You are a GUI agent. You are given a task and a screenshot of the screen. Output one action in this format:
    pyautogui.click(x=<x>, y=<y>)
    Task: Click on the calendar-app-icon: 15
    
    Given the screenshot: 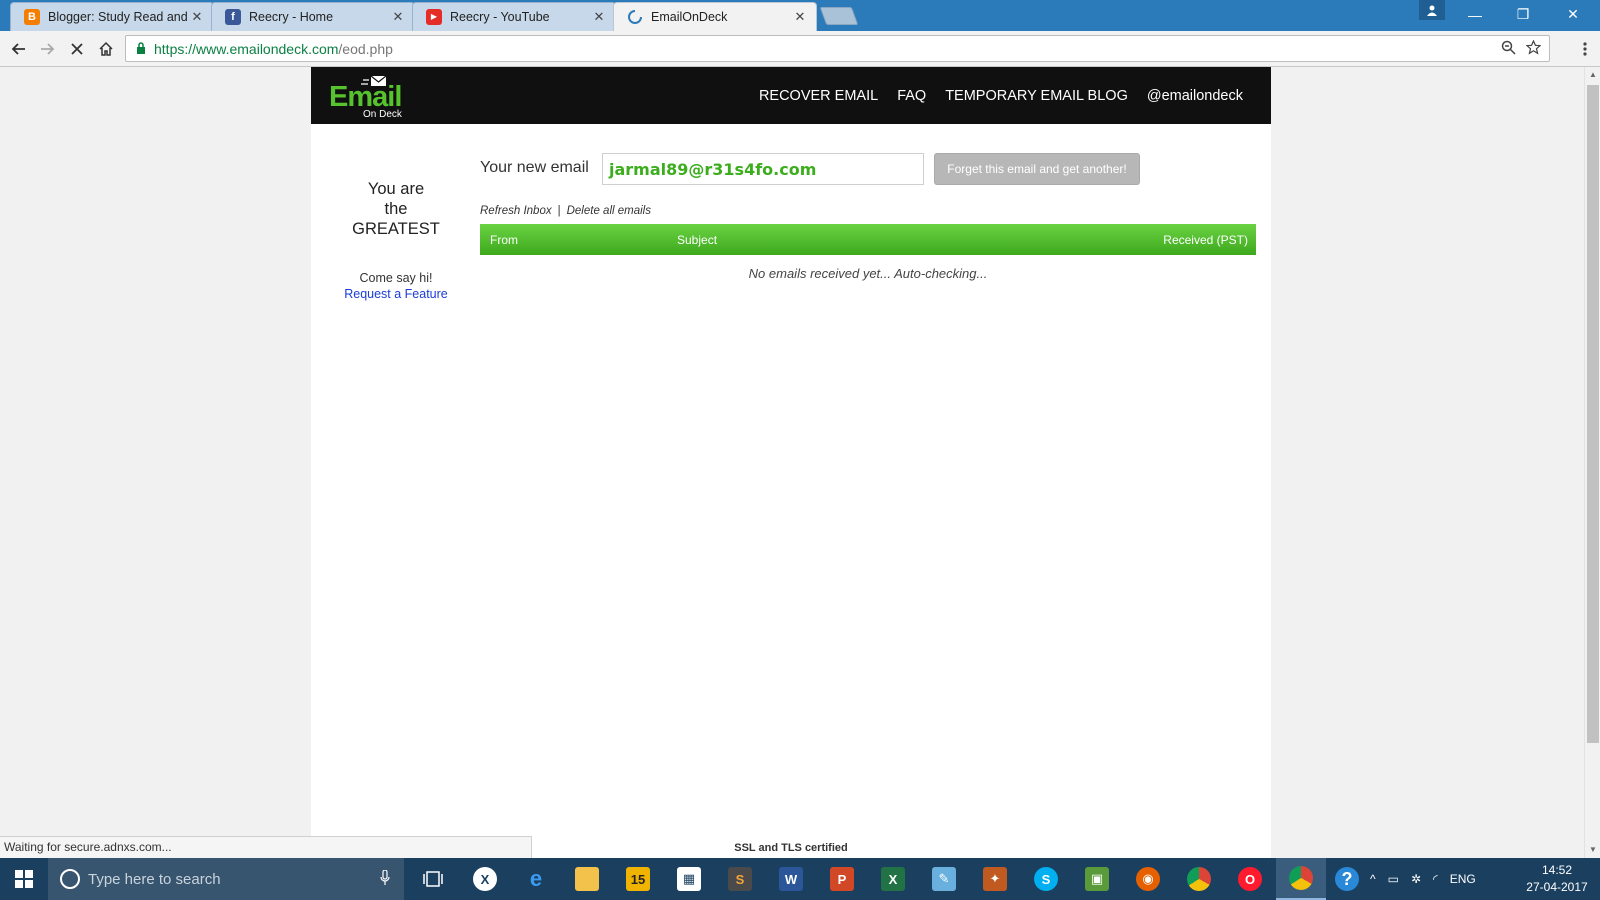 What is the action you would take?
    pyautogui.click(x=638, y=879)
    